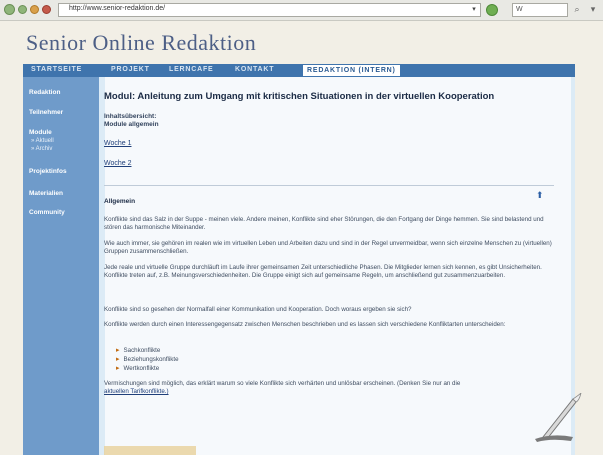 Image resolution: width=603 pixels, height=455 pixels. I want to click on sidebar-item-community: Community, so click(47, 212).